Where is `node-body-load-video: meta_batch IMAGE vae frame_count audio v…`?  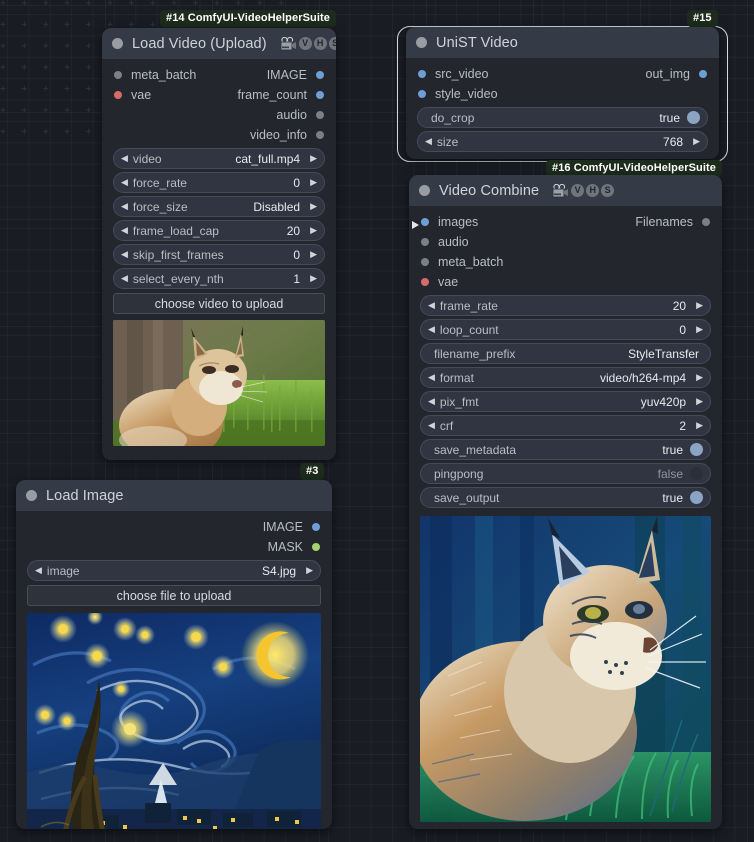
node-body-load-video: meta_batch IMAGE vae frame_count audio v… is located at coordinates (219, 257).